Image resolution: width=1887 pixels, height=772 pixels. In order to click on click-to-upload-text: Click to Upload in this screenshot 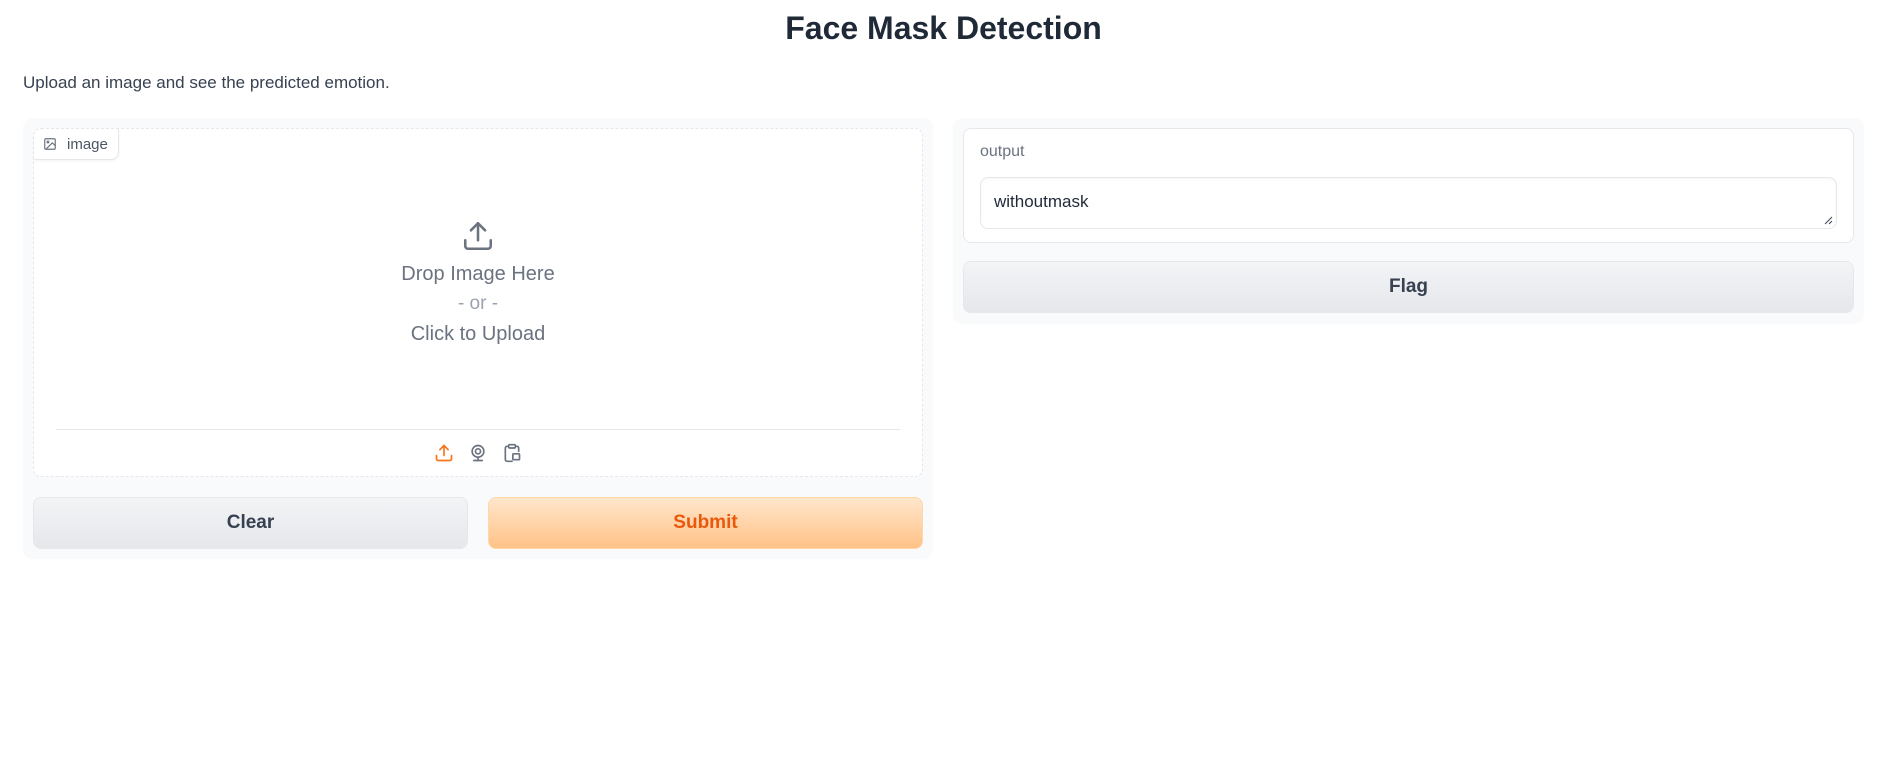, I will do `click(478, 334)`.